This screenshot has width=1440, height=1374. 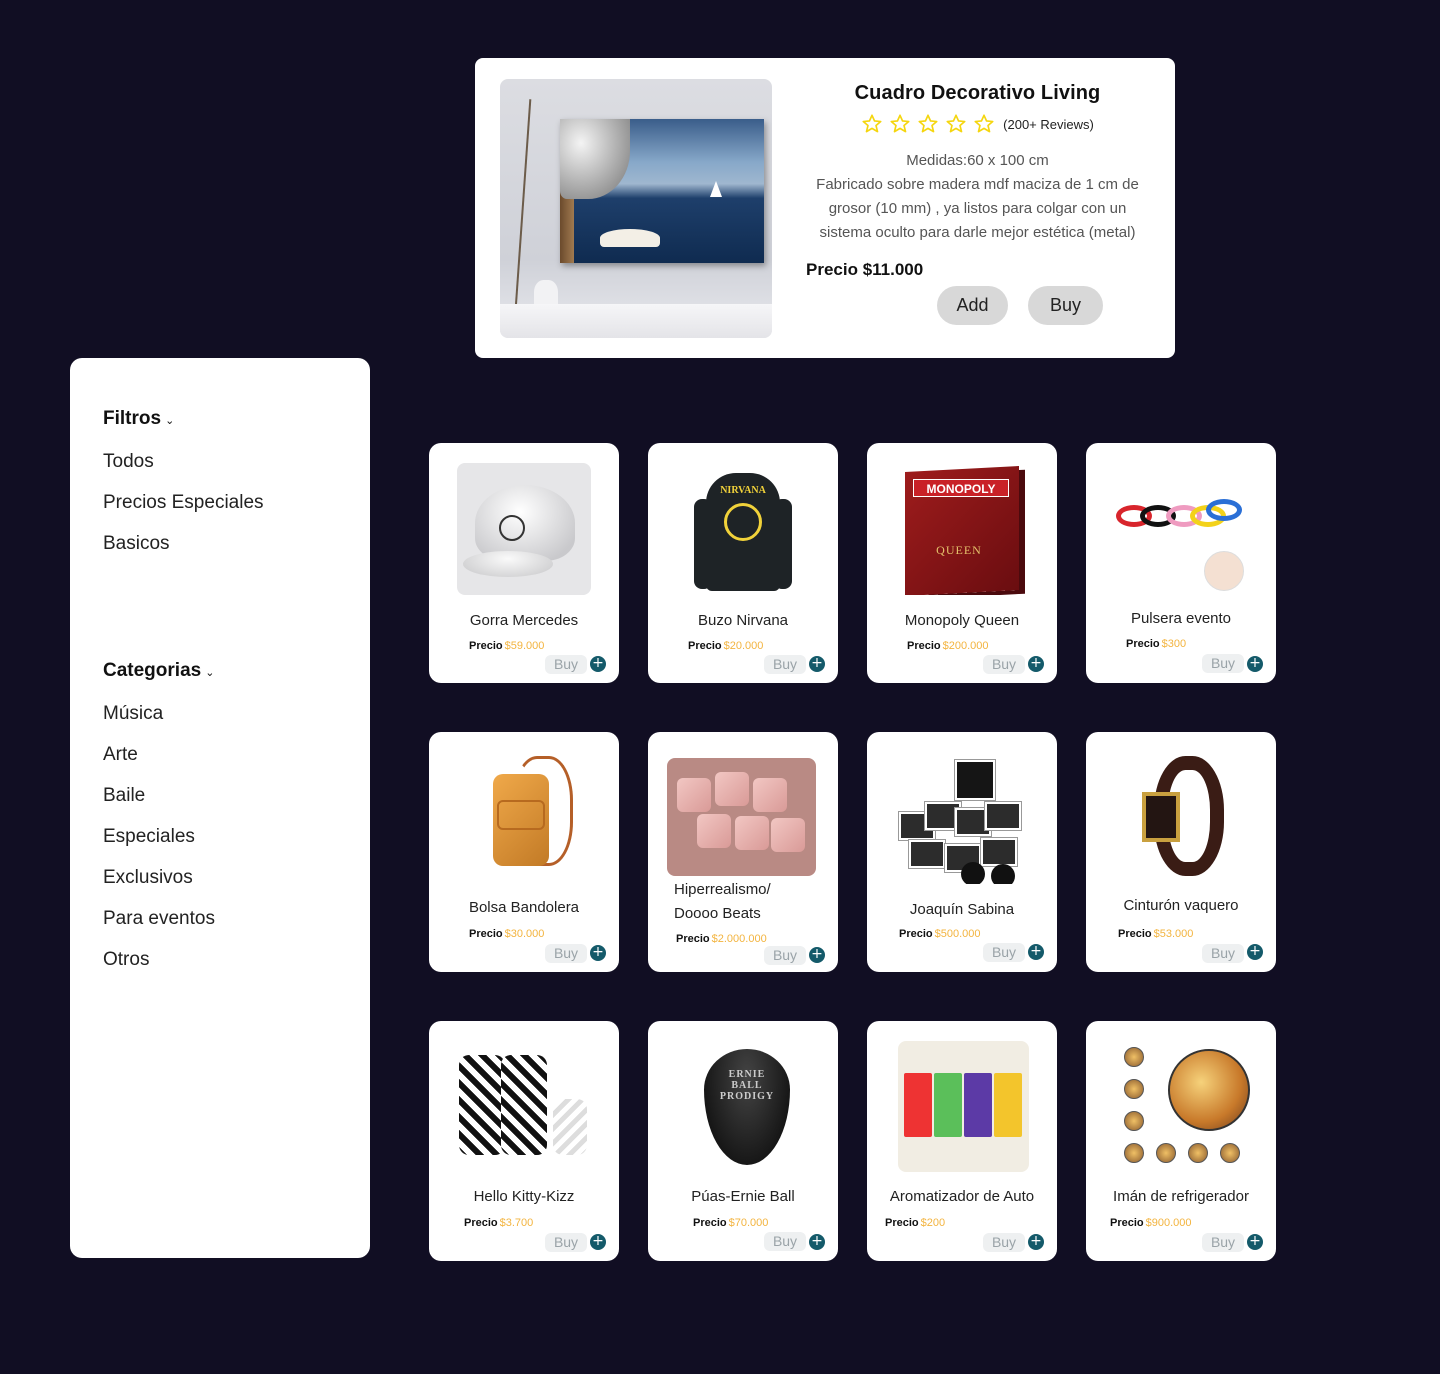 I want to click on category-item-baile: Baile, so click(x=124, y=796).